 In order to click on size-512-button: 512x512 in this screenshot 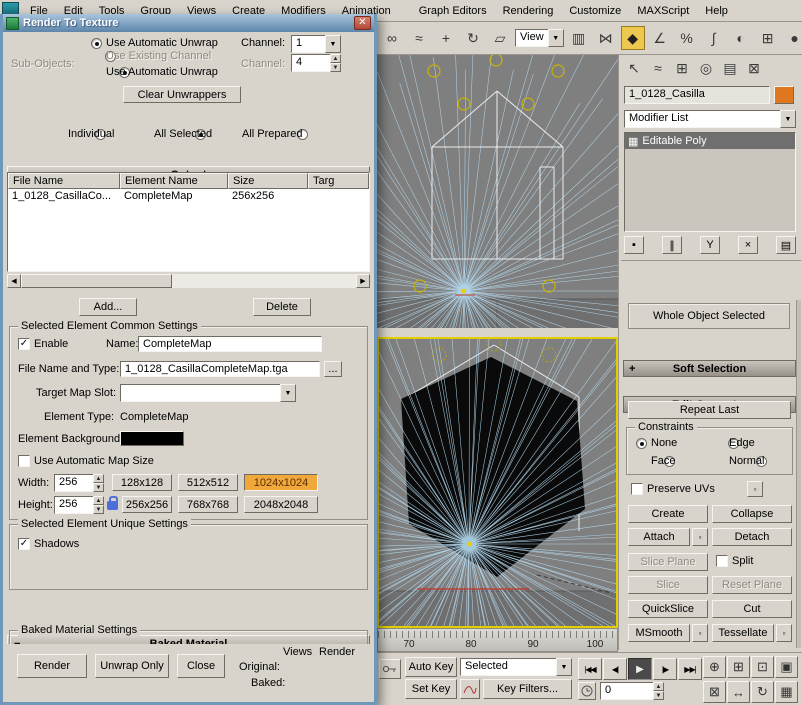, I will do `click(208, 482)`.